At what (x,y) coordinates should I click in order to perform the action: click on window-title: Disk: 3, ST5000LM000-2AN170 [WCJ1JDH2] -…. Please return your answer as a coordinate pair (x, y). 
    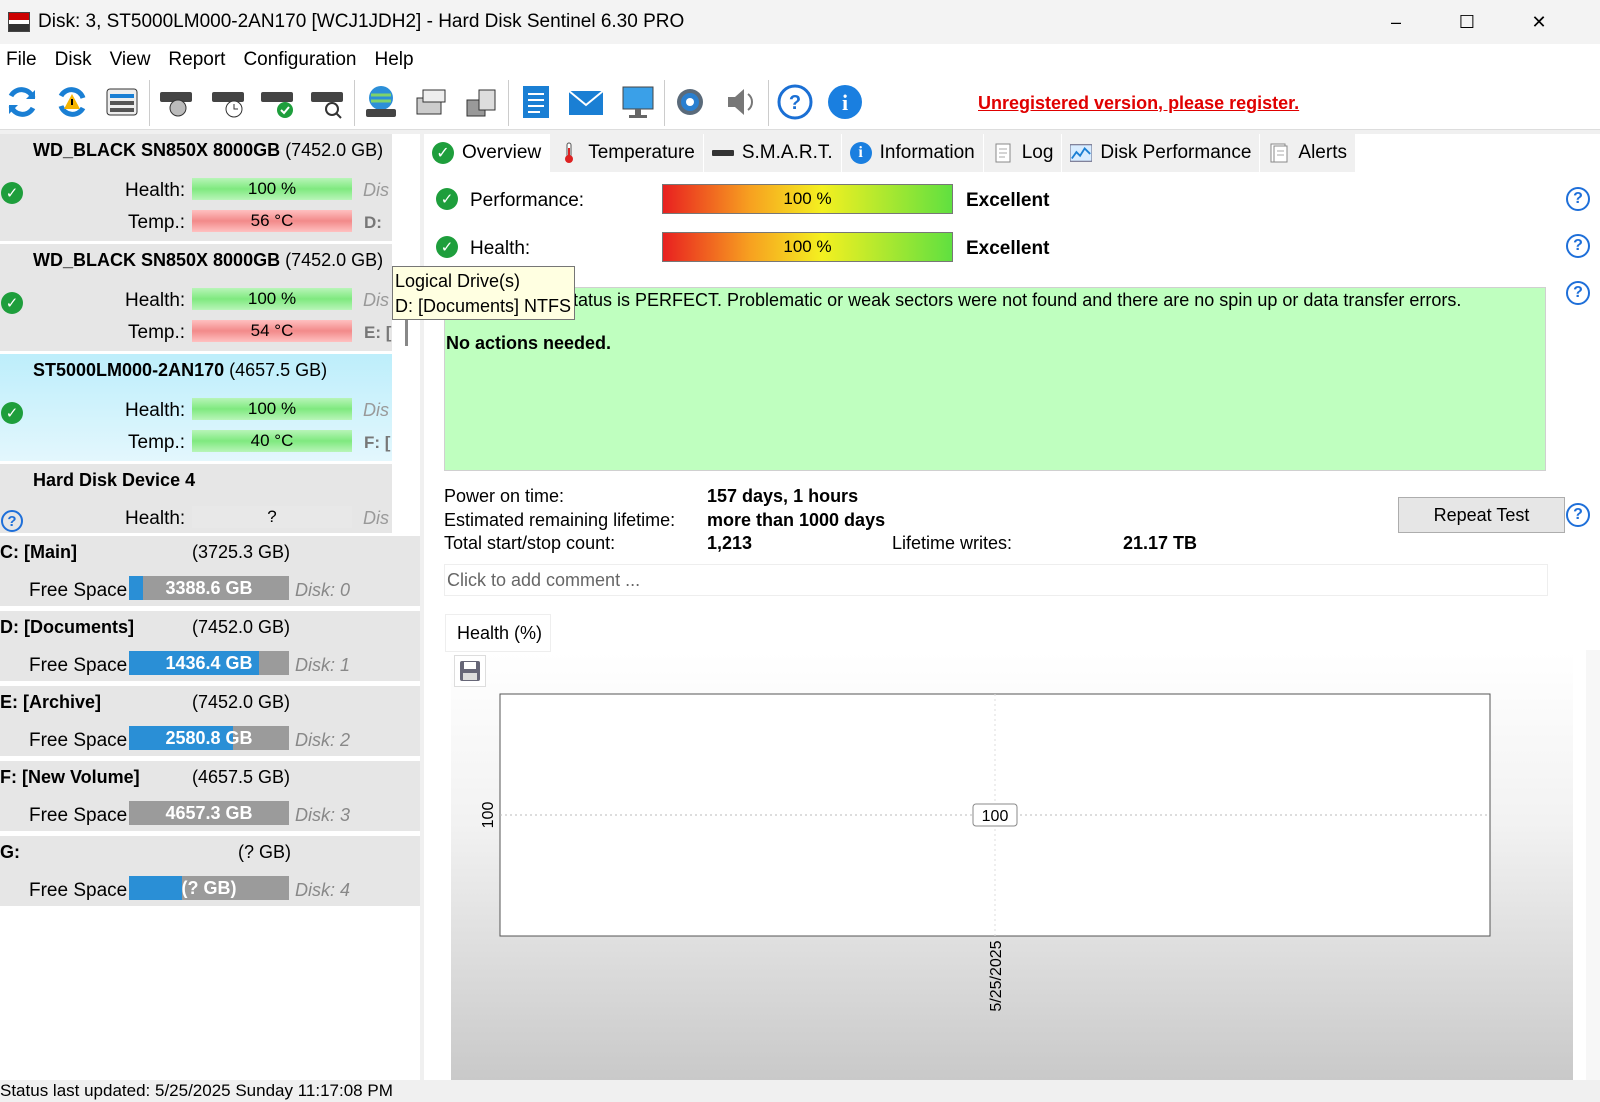
    Looking at the image, I should click on (361, 21).